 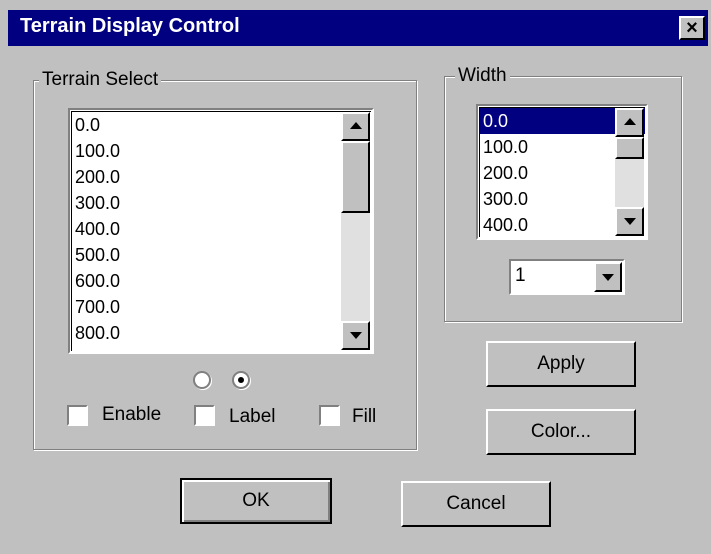 I want to click on width-list-scrollbar, so click(x=629, y=172).